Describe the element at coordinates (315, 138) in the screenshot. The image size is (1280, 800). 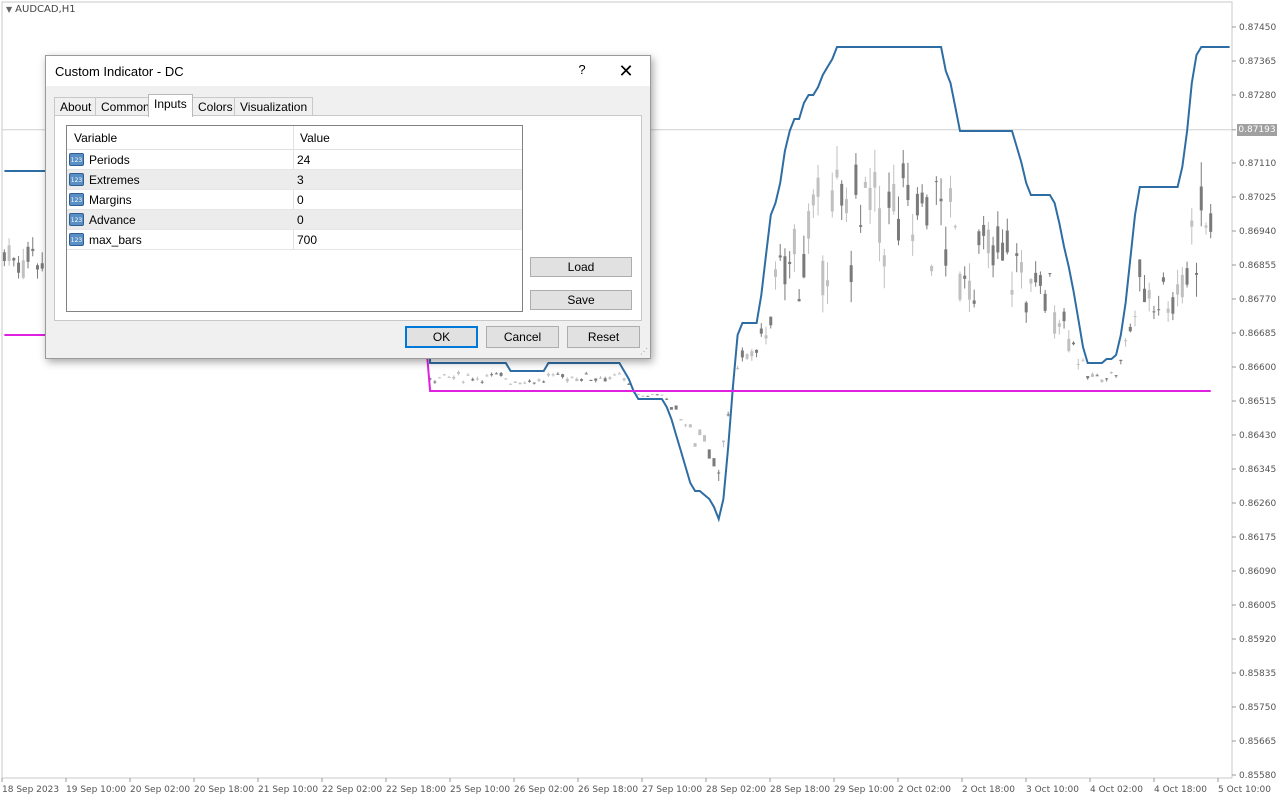
I see `column-header-value: Value` at that location.